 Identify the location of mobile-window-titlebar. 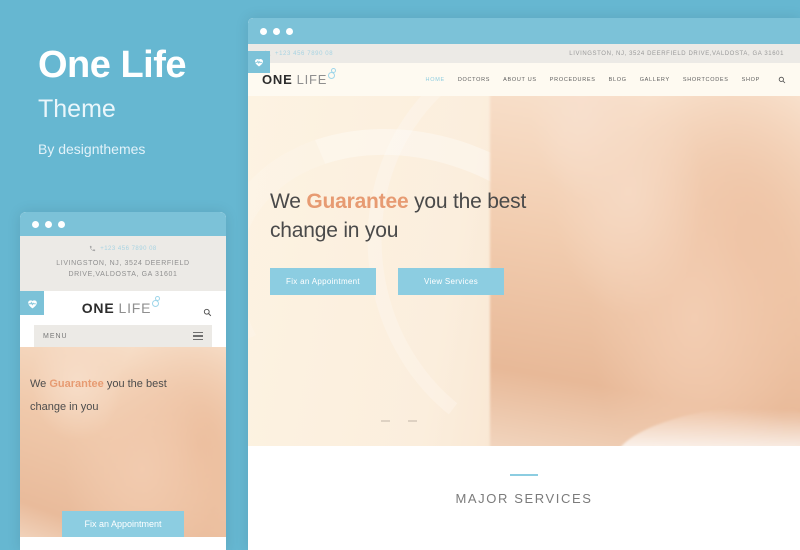
(123, 224).